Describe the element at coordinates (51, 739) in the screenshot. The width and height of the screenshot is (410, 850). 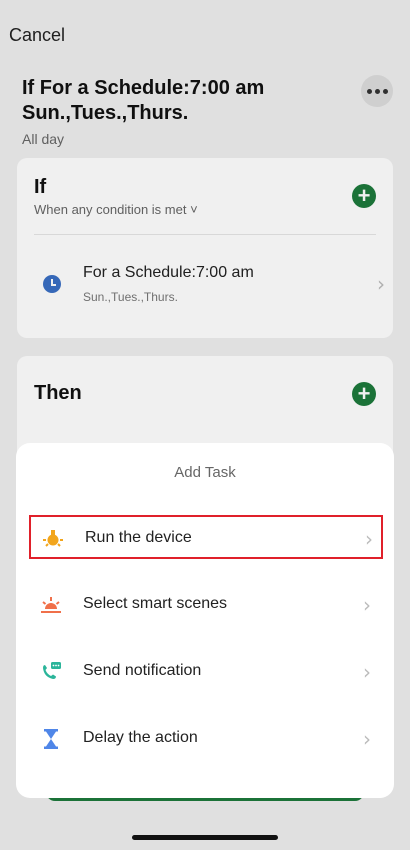
I see `hourglass-icon` at that location.